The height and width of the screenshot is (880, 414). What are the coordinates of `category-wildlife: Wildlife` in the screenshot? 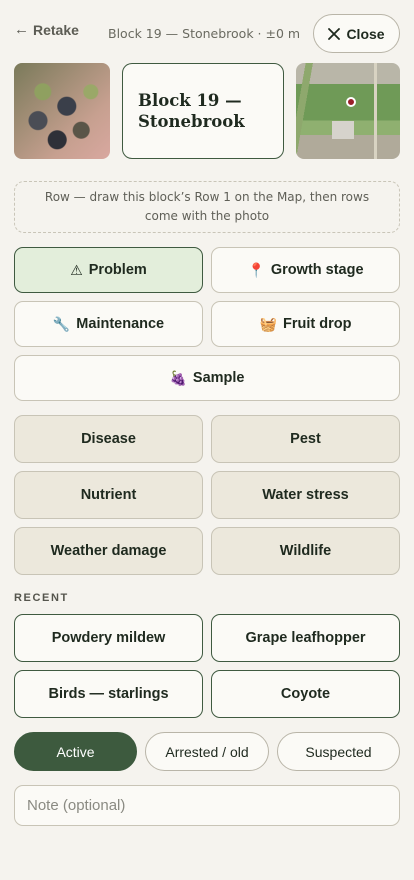 It's located at (305, 551).